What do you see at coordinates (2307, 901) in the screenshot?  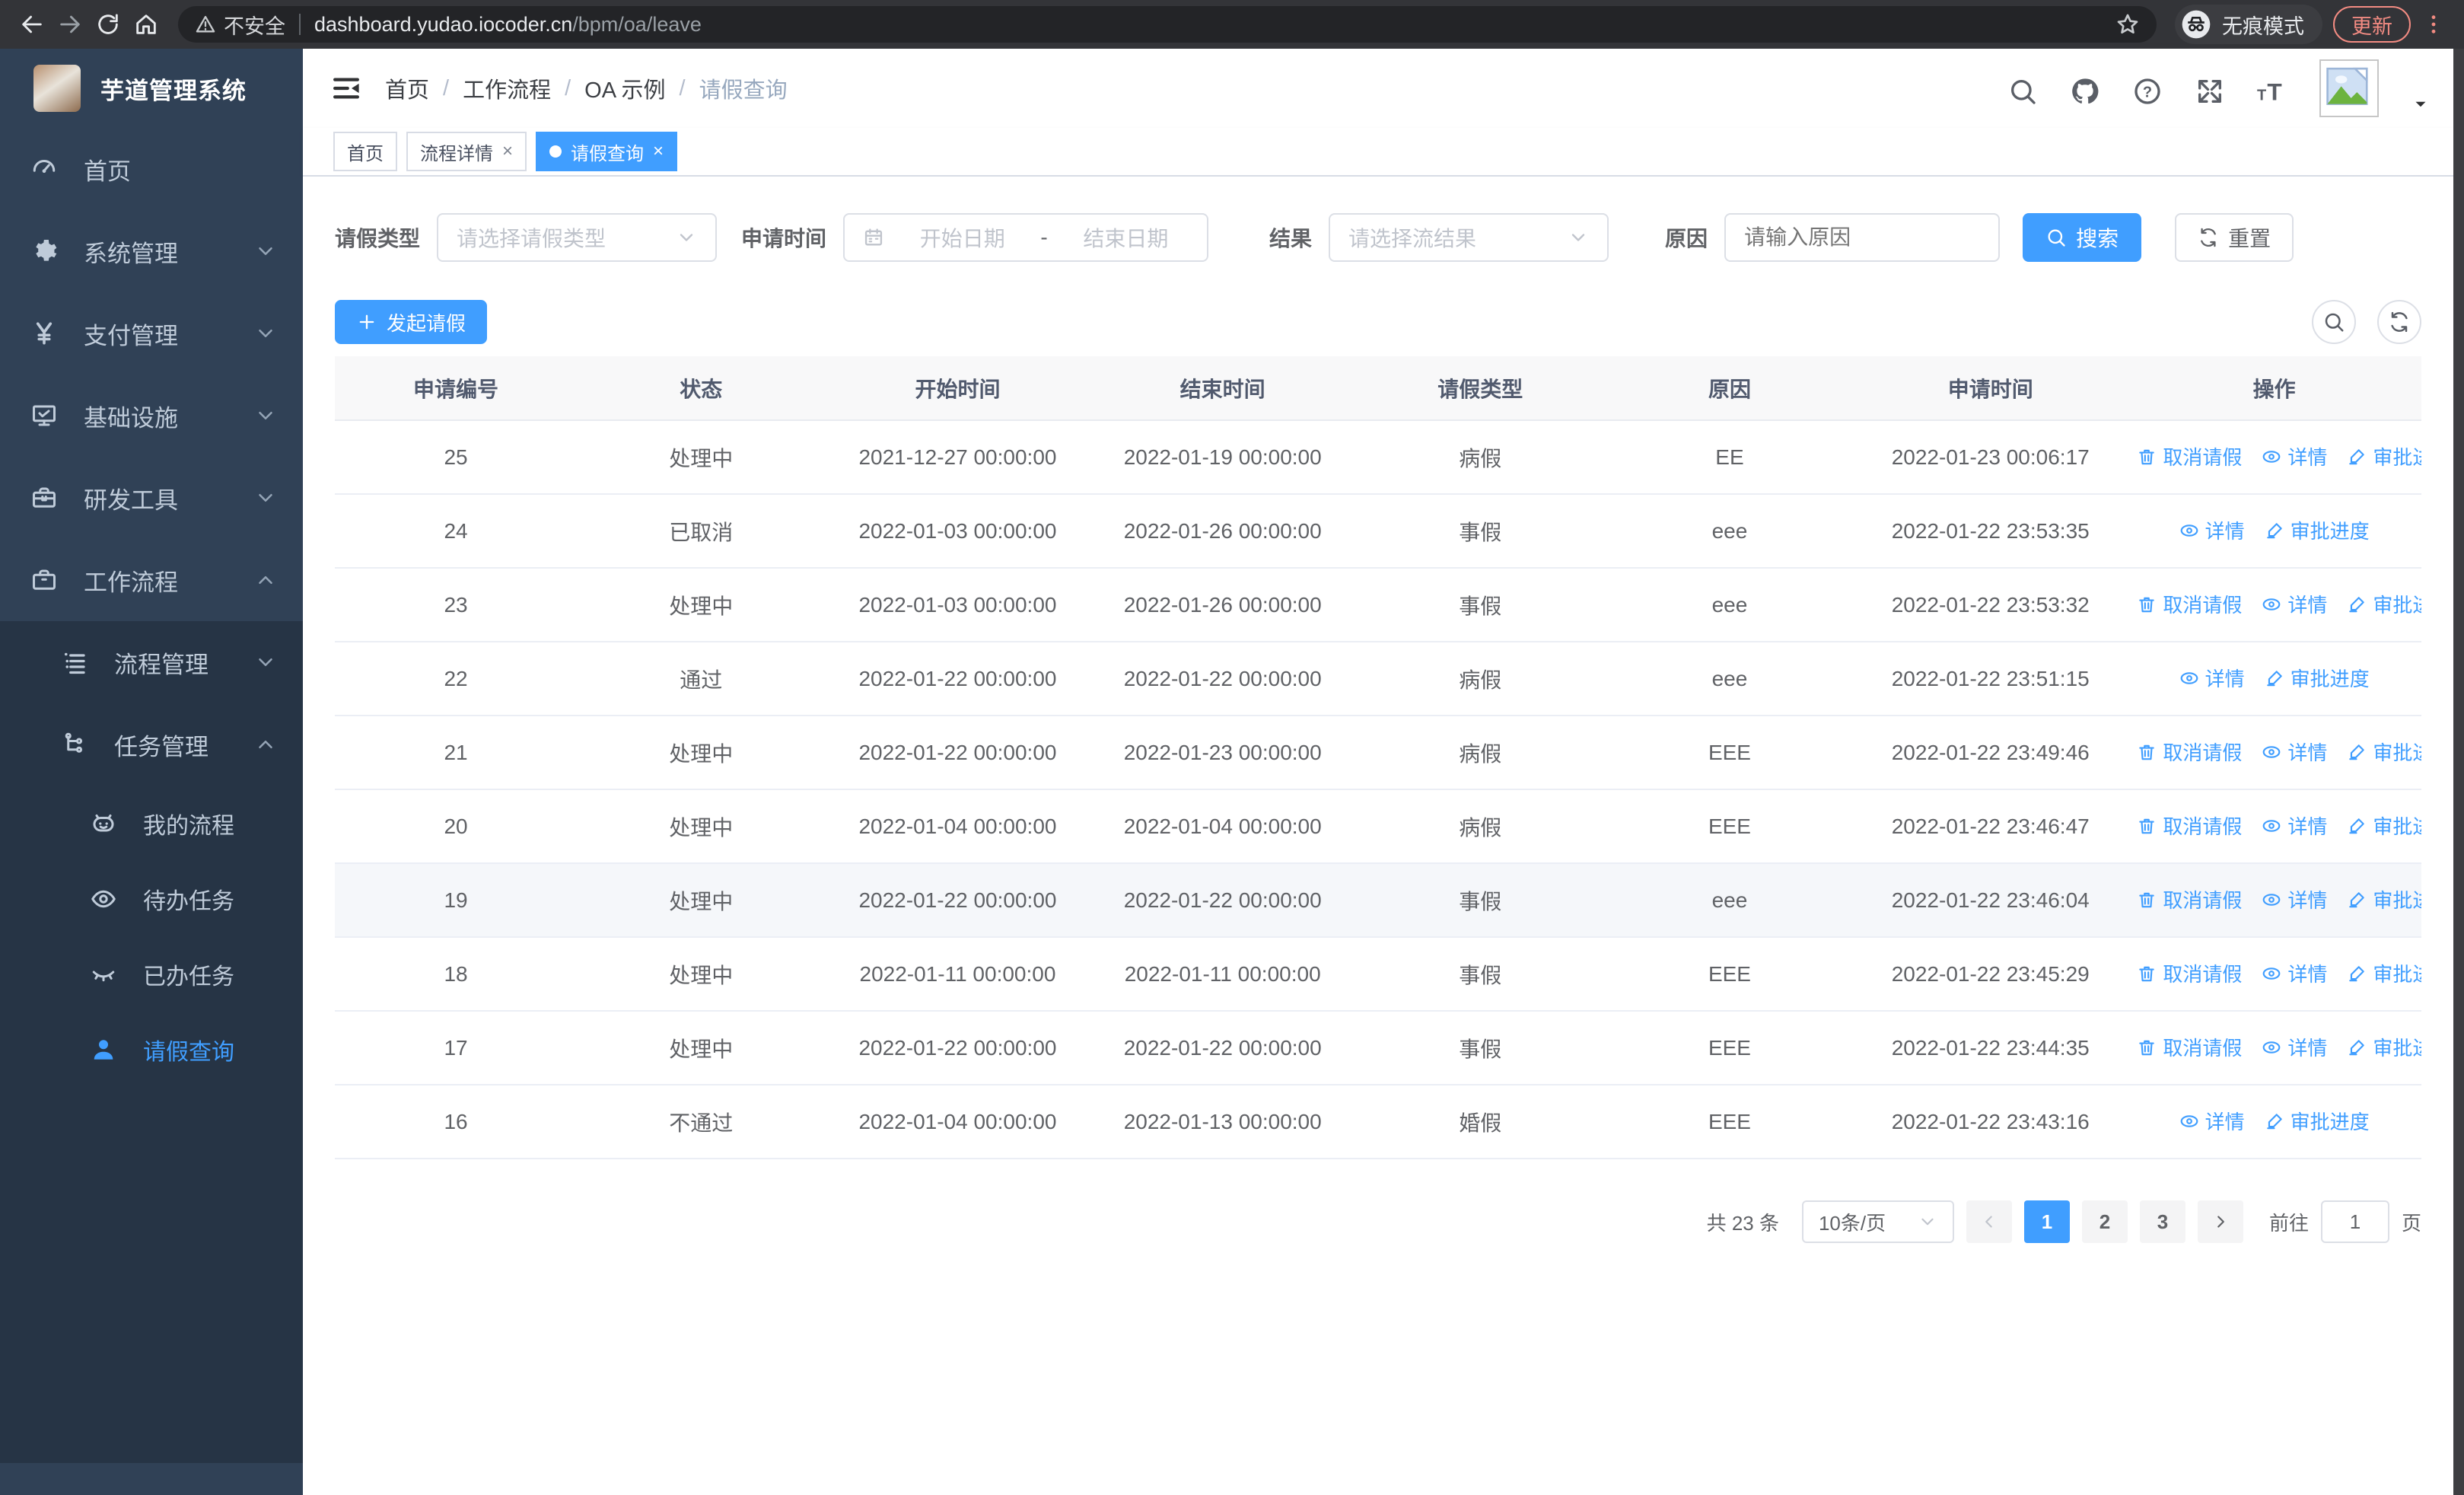 I see `detail-action-label: 详情` at bounding box center [2307, 901].